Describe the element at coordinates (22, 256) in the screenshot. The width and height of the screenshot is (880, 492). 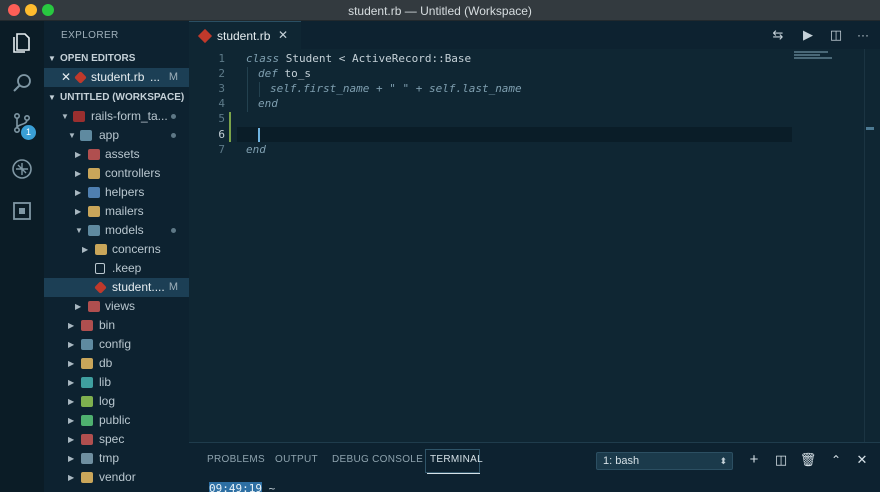
I see `activity-bar: 1` at that location.